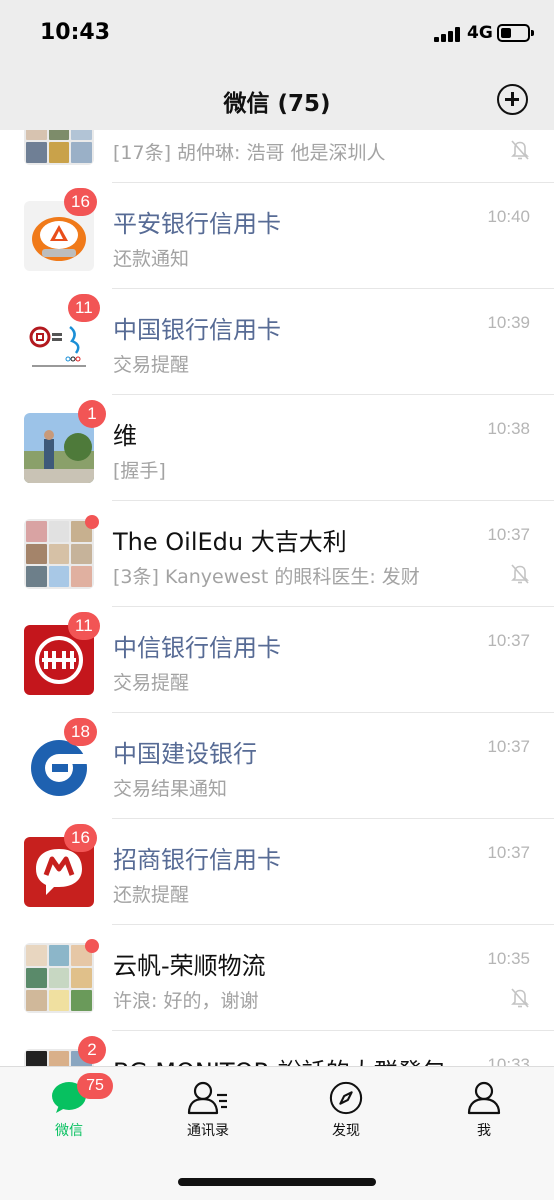  I want to click on tab-label: 通讯录, so click(208, 1131).